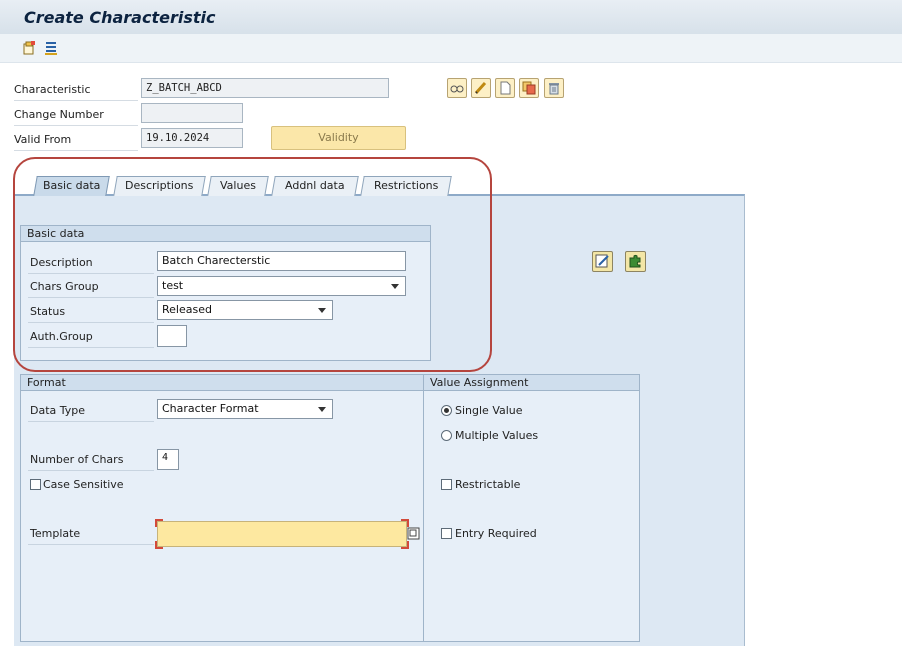  Describe the element at coordinates (35, 484) in the screenshot. I see `case-sensitive-checkbox` at that location.